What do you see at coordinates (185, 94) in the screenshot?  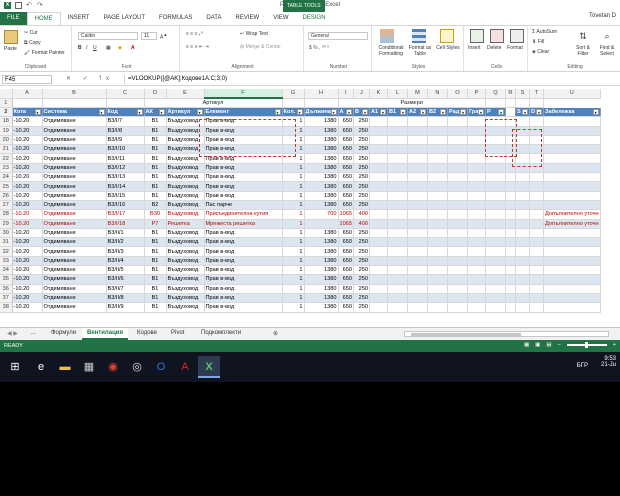 I see `column-header-e: E` at bounding box center [185, 94].